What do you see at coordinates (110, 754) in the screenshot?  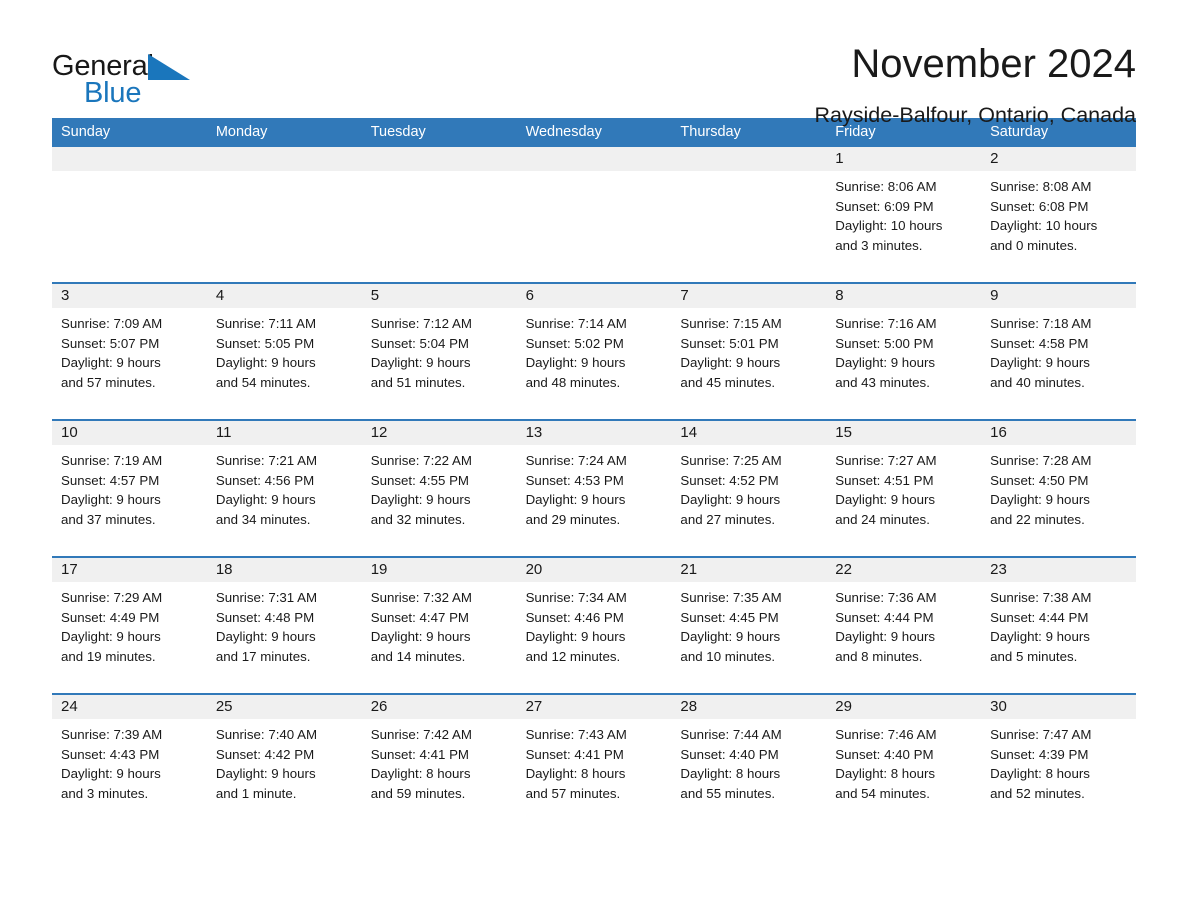 I see `day-detail-sunset: Sunset: 4:43 PM` at bounding box center [110, 754].